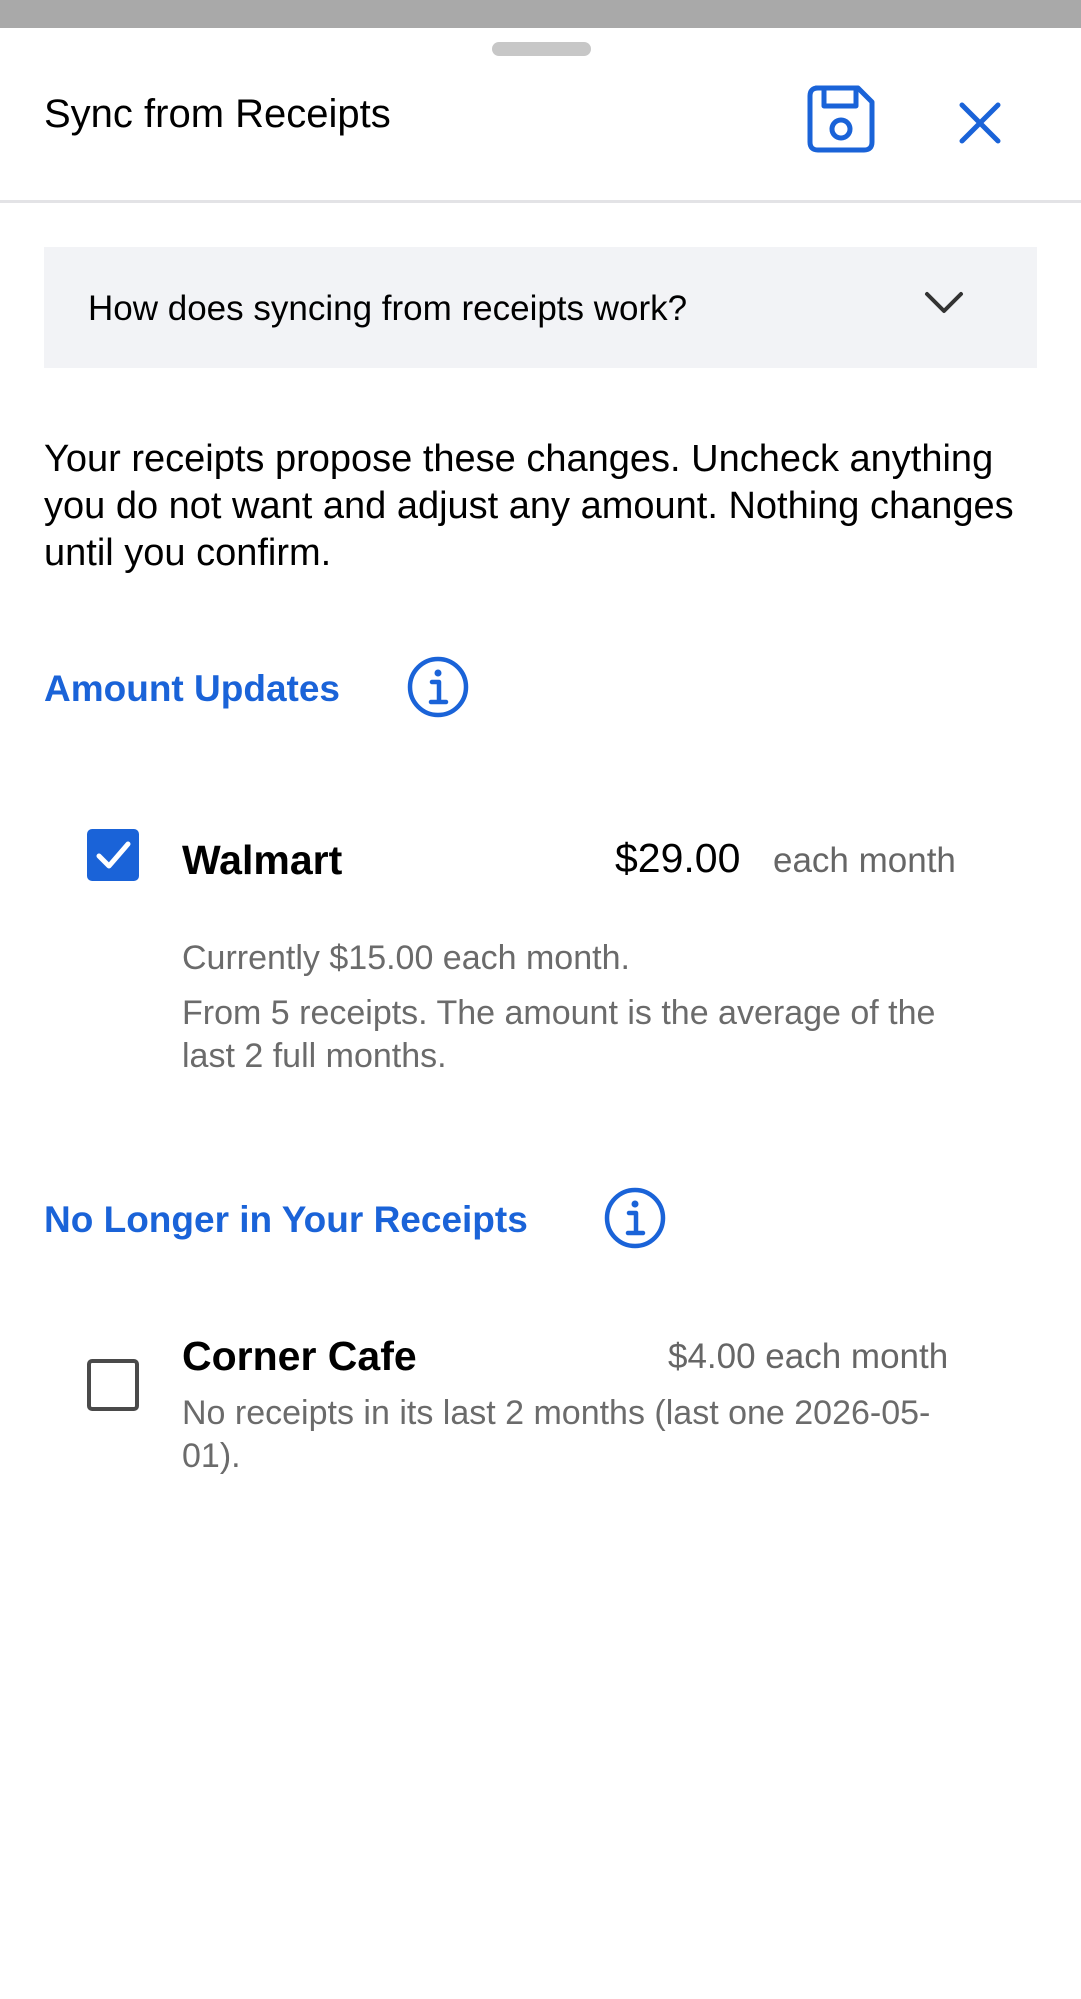 The width and height of the screenshot is (1081, 1999). I want to click on item-name: Walmart, so click(262, 860).